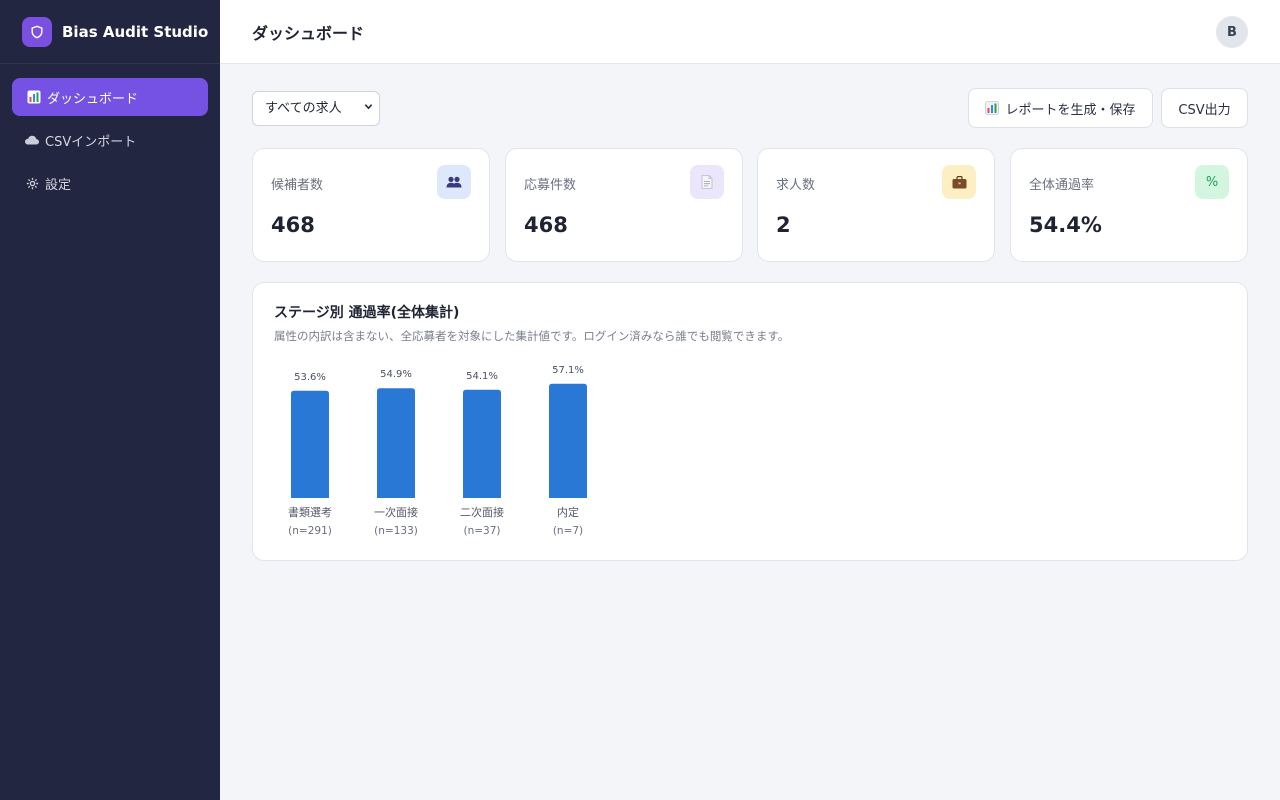 The width and height of the screenshot is (1280, 800). Describe the element at coordinates (1232, 32) in the screenshot. I see `avatar: B` at that location.